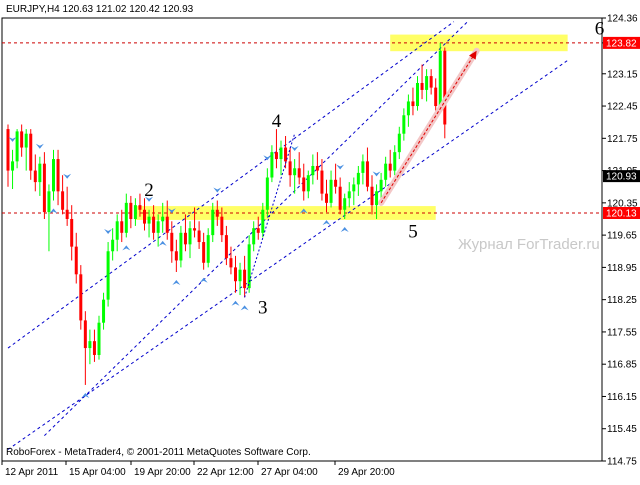 The image size is (640, 485). What do you see at coordinates (622, 429) in the screenshot?
I see `y-tick-label: 115.45` at bounding box center [622, 429].